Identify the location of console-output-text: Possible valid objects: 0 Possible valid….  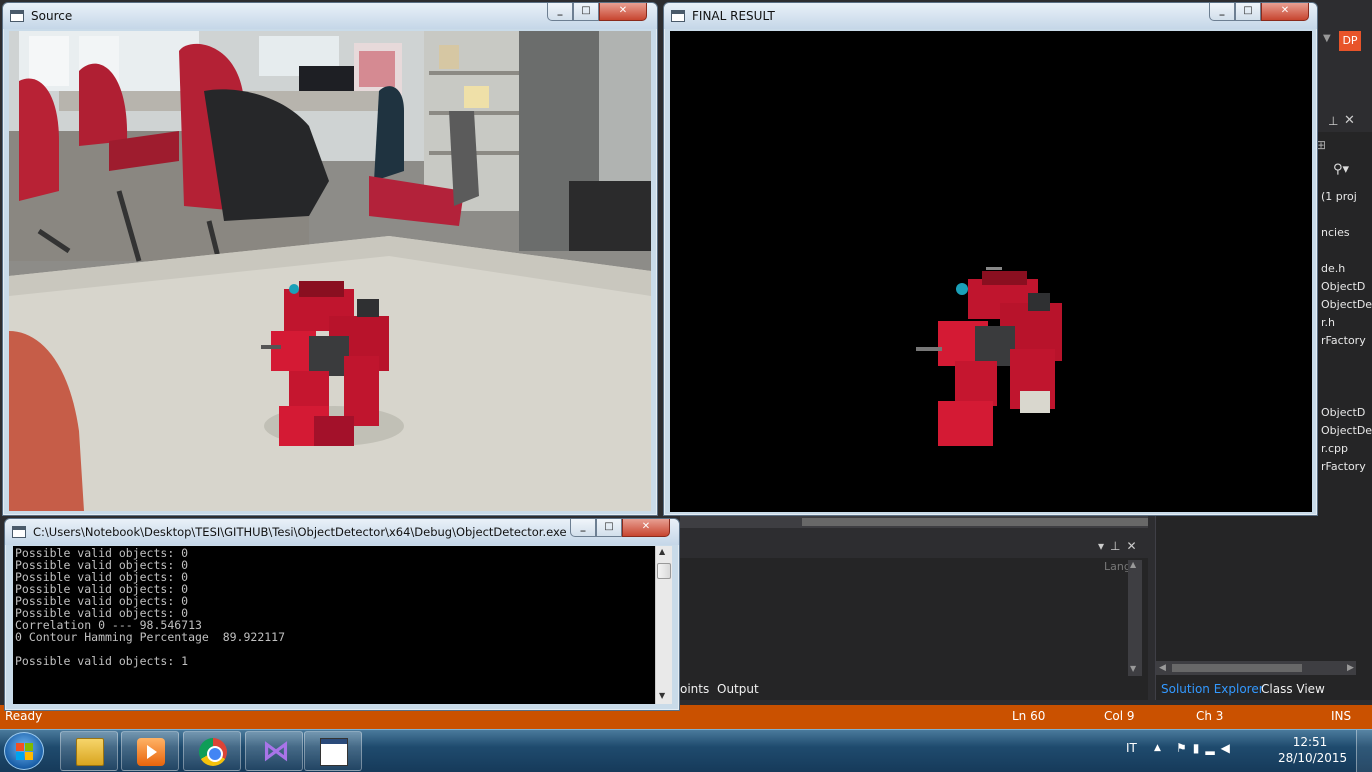
(150, 607).